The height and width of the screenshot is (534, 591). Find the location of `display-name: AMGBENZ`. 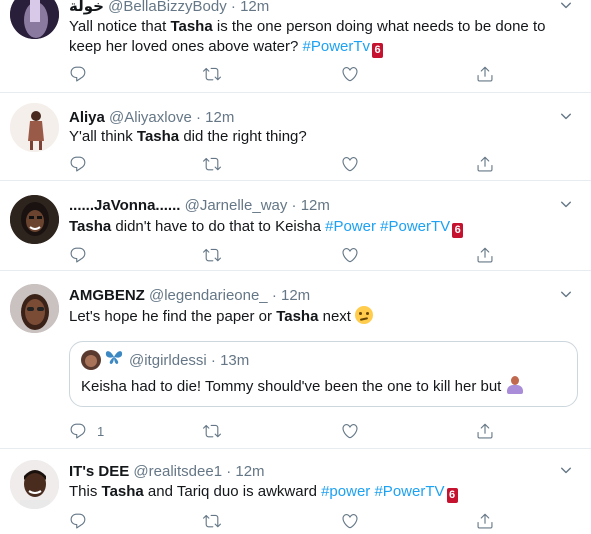

display-name: AMGBENZ is located at coordinates (107, 295).